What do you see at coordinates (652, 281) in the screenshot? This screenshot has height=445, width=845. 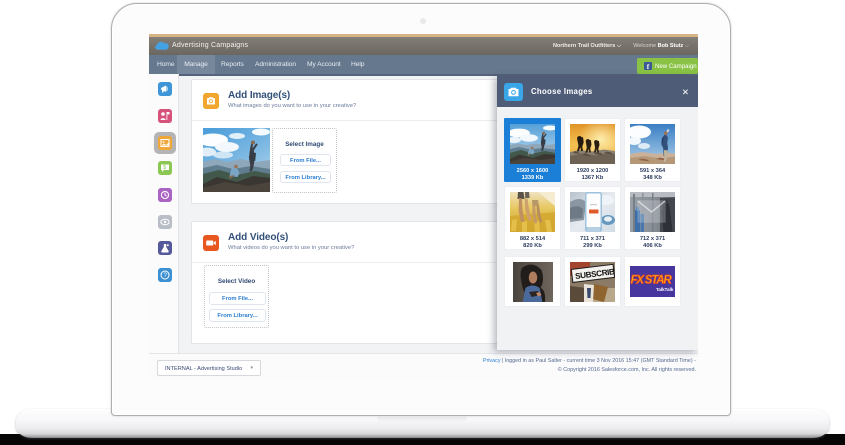 I see `svg-text: FX STAR` at bounding box center [652, 281].